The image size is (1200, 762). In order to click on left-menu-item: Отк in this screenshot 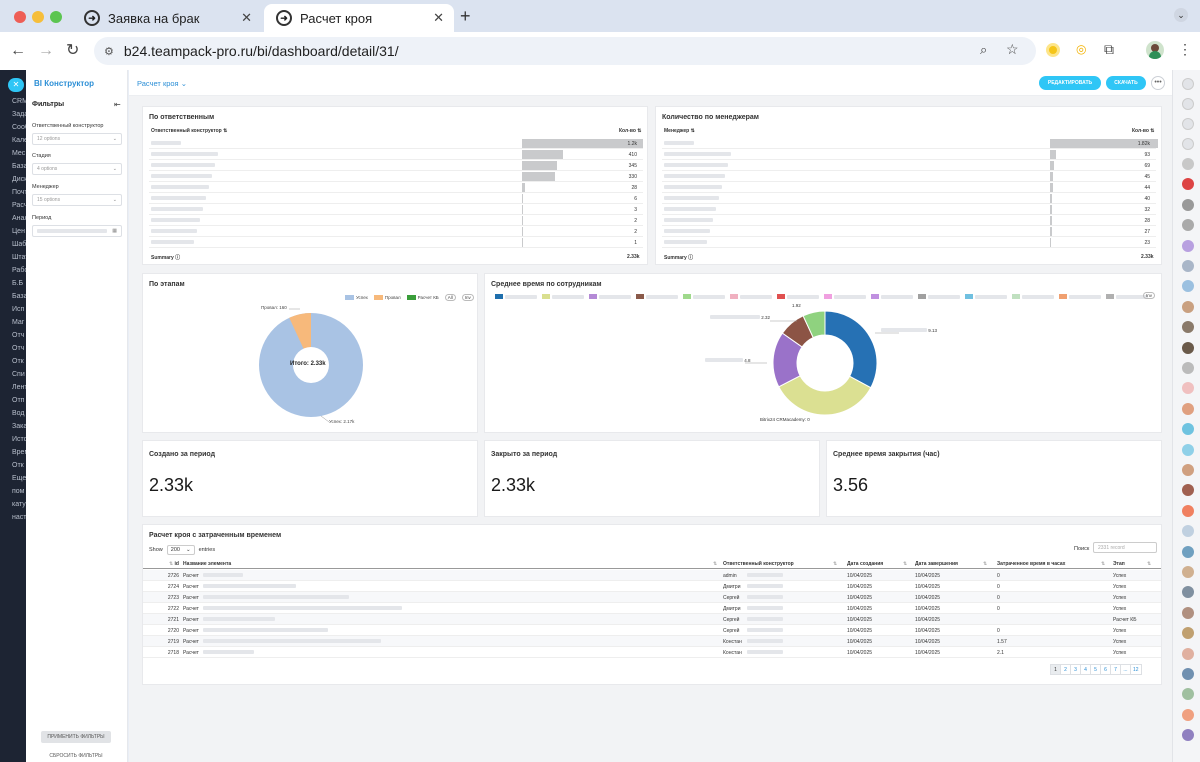, I will do `click(18, 361)`.